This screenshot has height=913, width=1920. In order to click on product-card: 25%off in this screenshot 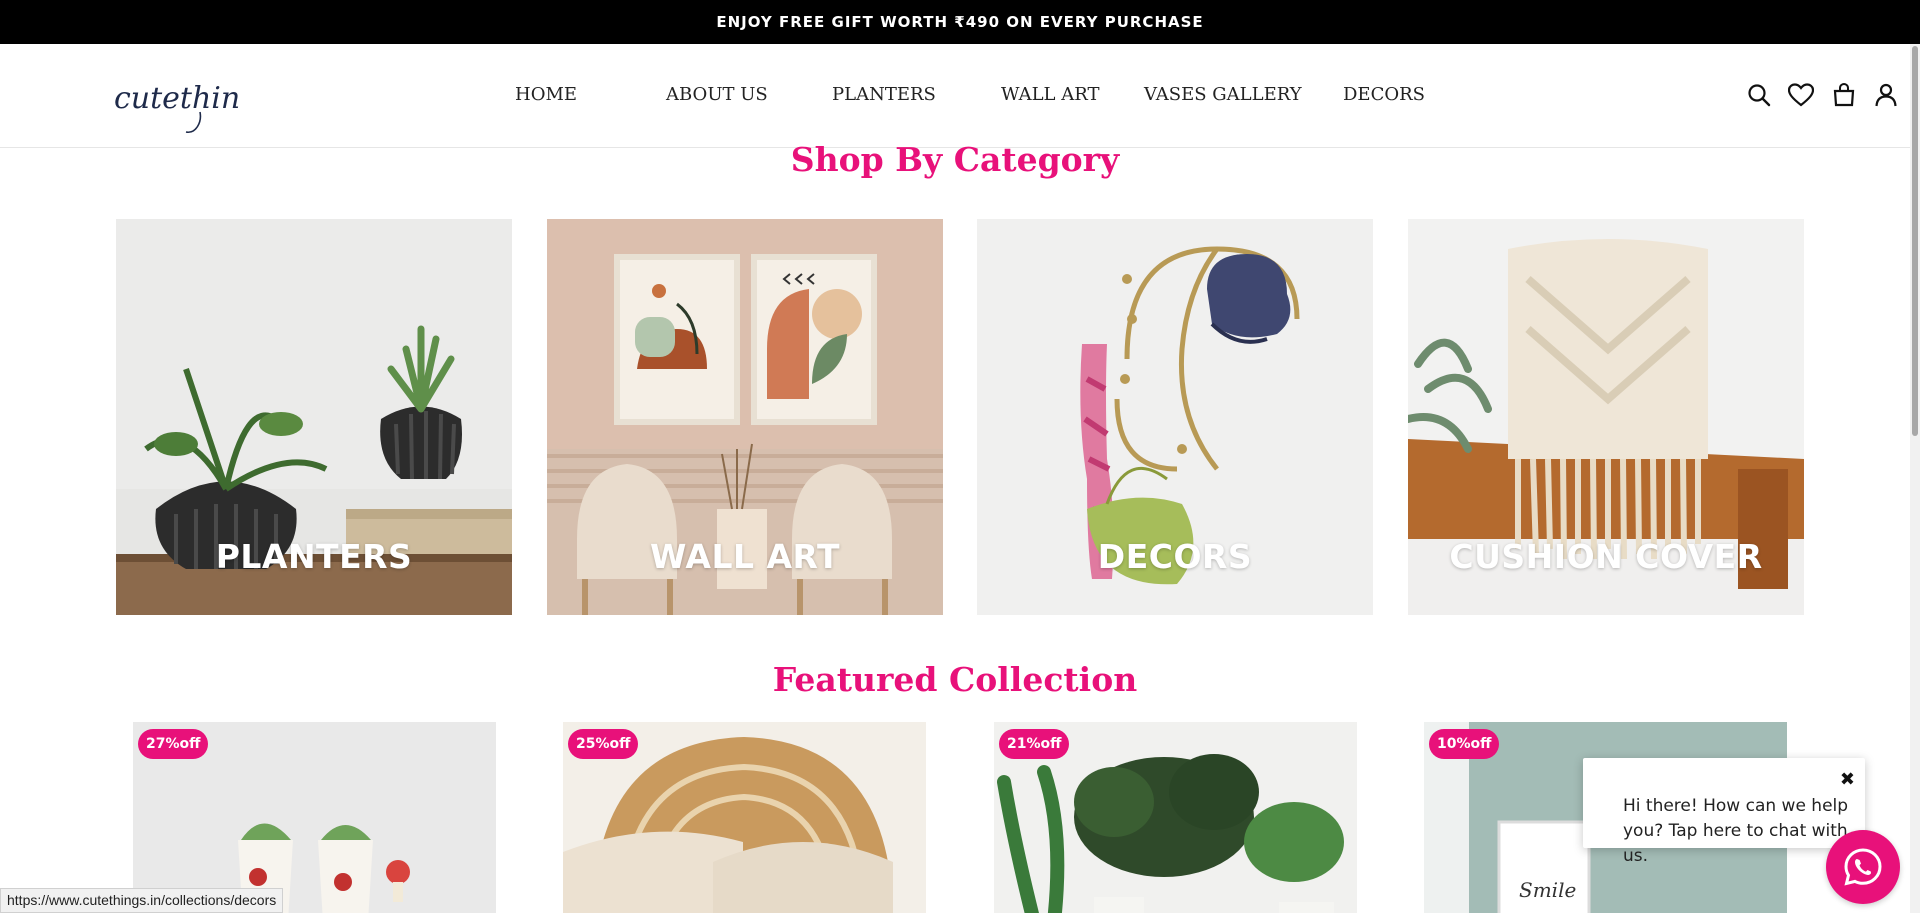, I will do `click(744, 817)`.